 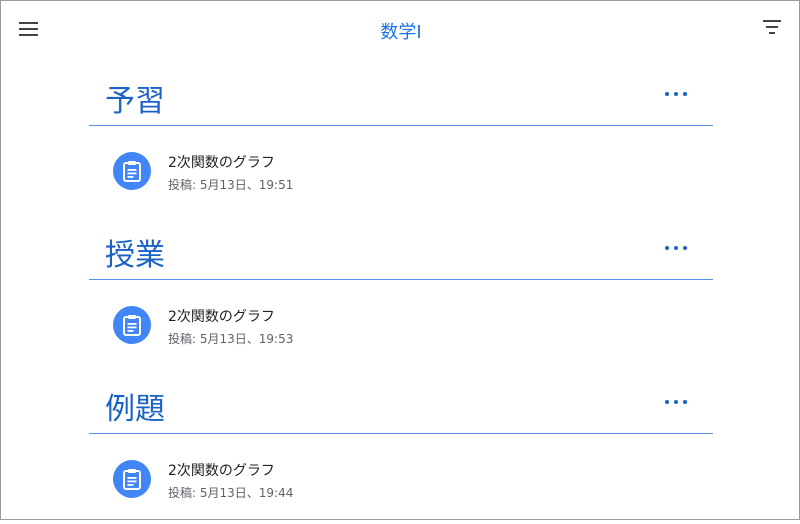 I want to click on classwork-item: 2次関数のグラフ 投稿: 5月13日、19:44, so click(x=401, y=479).